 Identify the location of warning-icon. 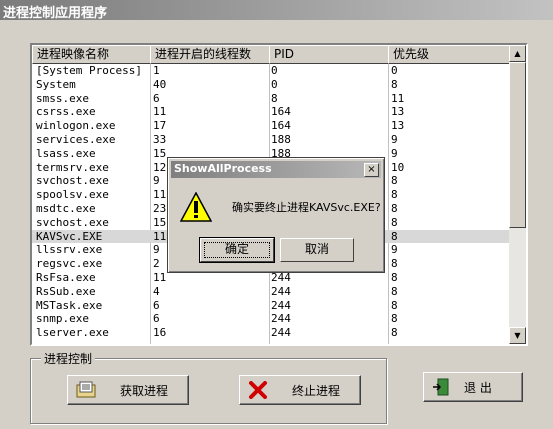
(196, 207).